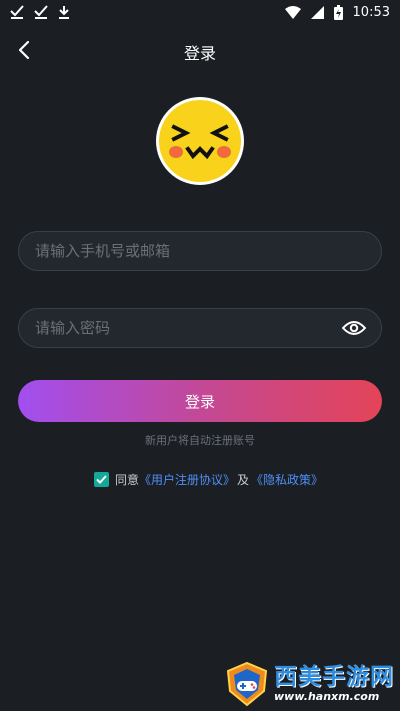  What do you see at coordinates (187, 479) in the screenshot?
I see `user-agreement-link: 《用户注册协议》` at bounding box center [187, 479].